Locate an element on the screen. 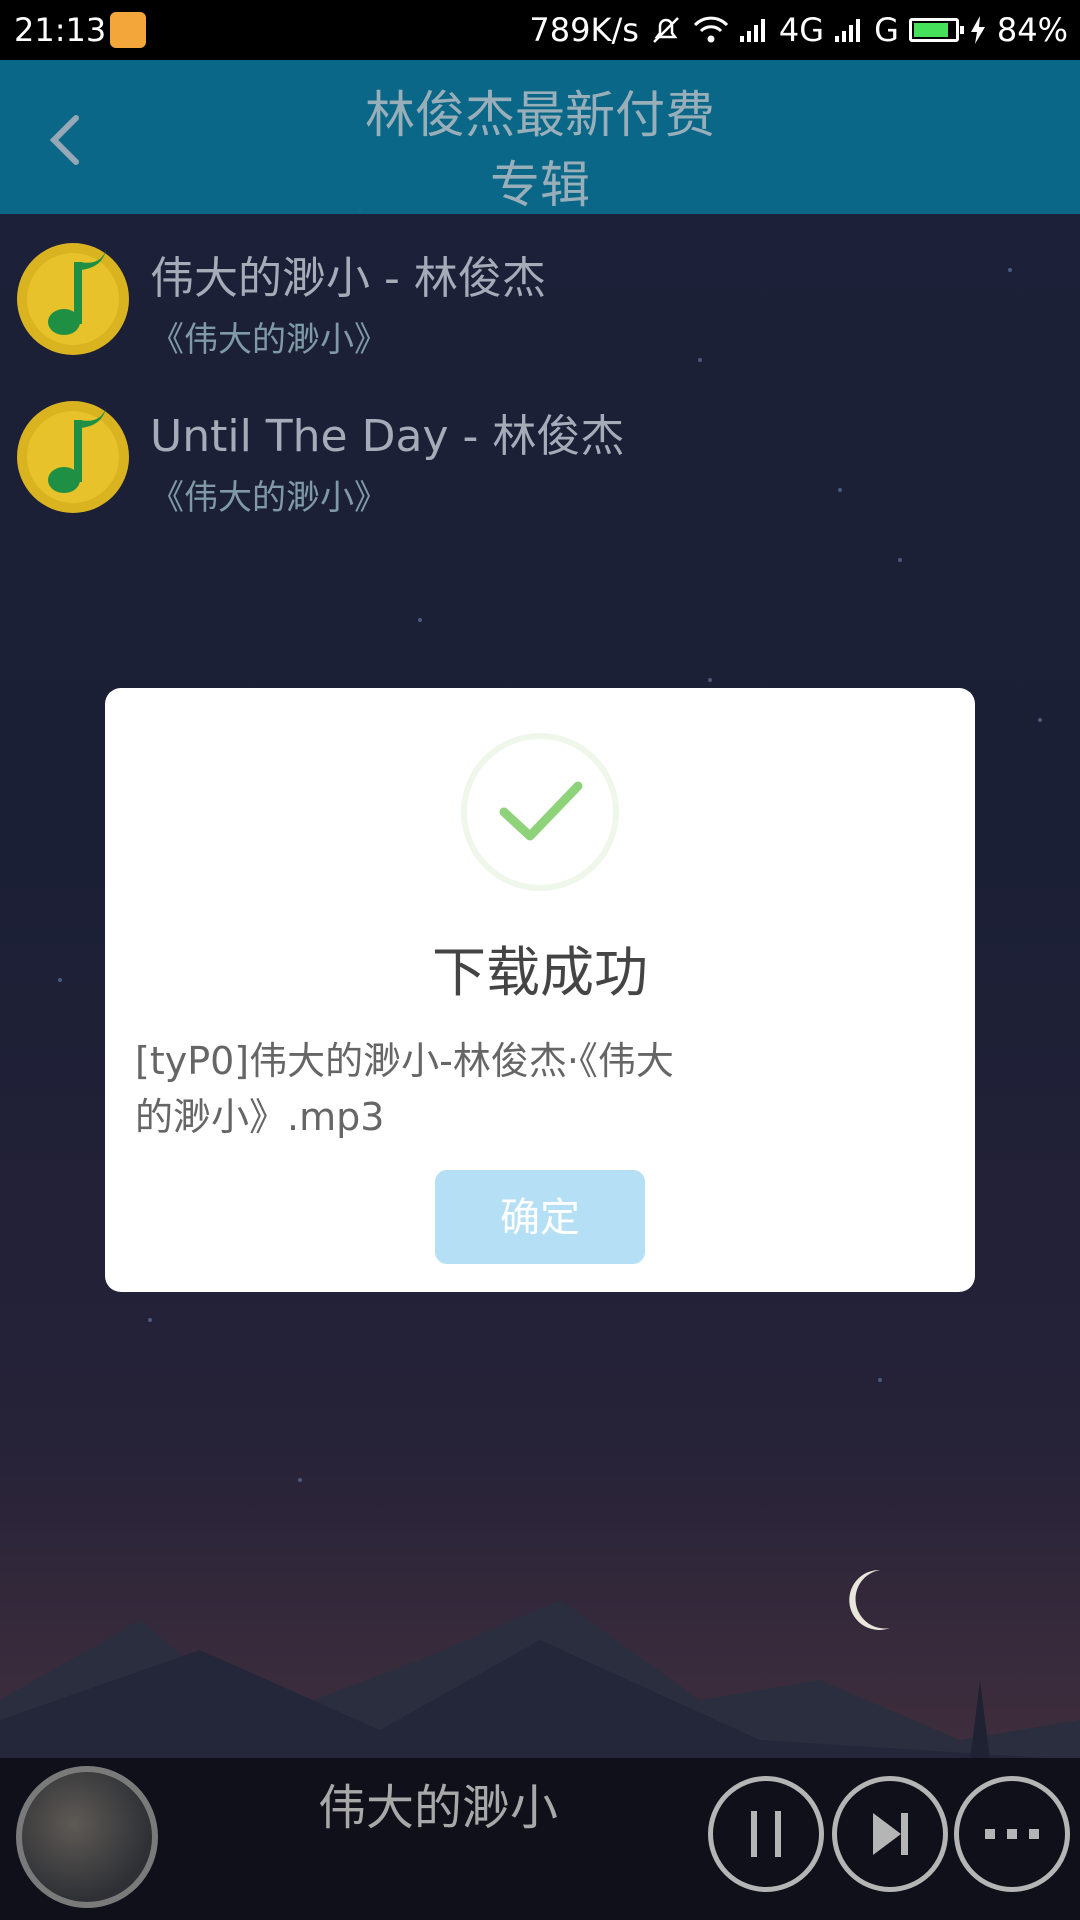 Image resolution: width=1080 pixels, height=1920 pixels. confirm-button: 确定 is located at coordinates (540, 1217).